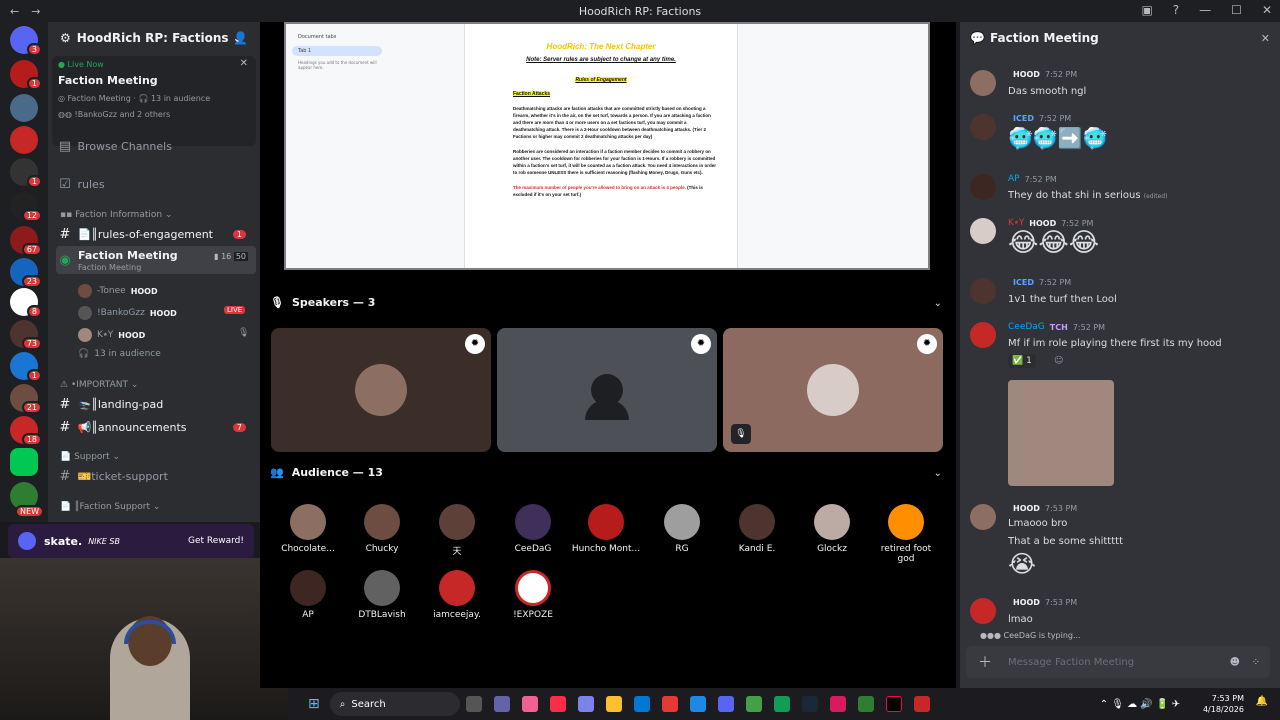  Describe the element at coordinates (741, 434) in the screenshot. I see `muted-mic-icon: 🎙` at that location.